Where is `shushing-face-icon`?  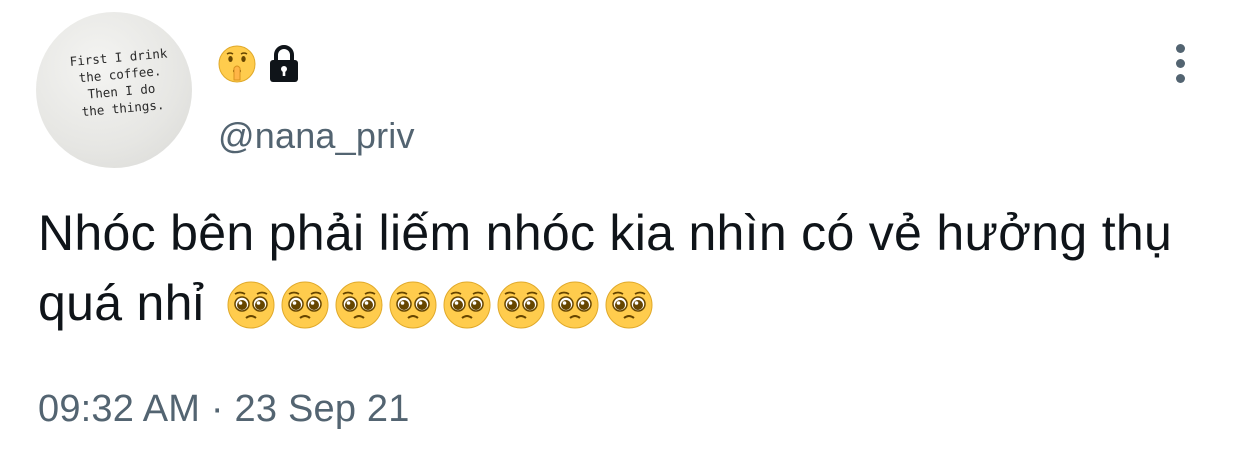
shushing-face-icon is located at coordinates (237, 64).